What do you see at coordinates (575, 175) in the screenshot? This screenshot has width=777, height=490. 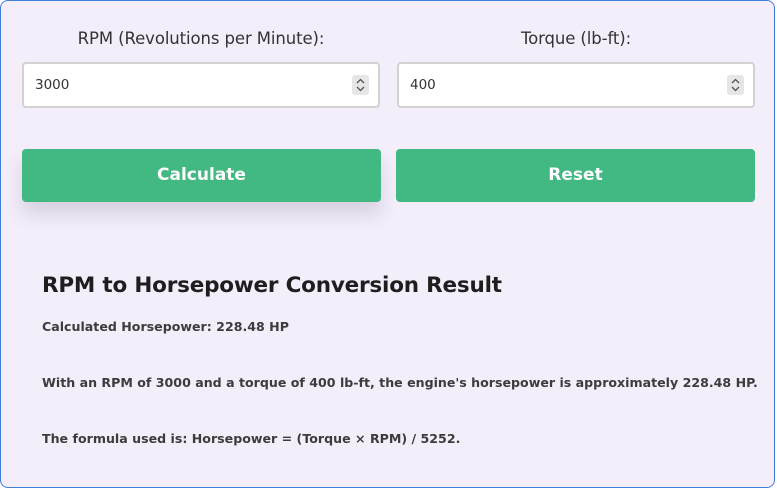 I see `reset-button: Reset` at bounding box center [575, 175].